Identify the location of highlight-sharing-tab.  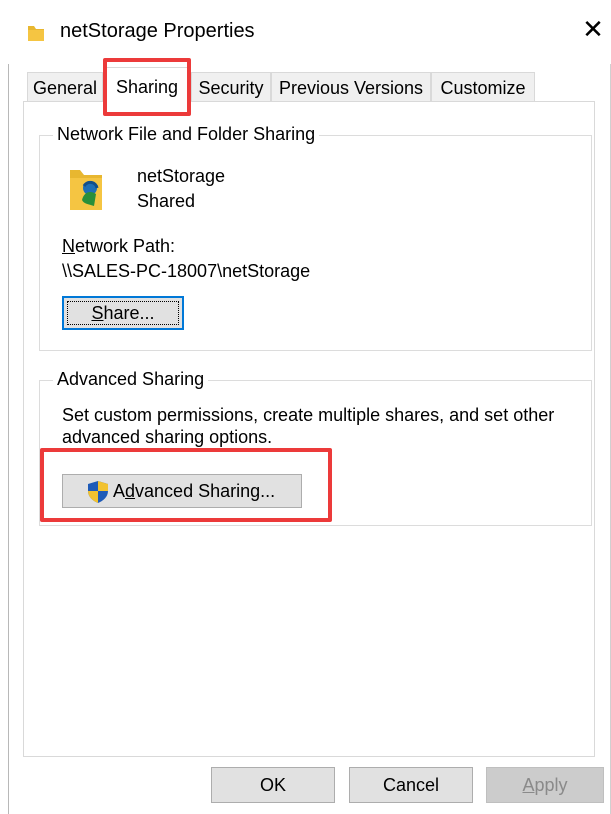
(147, 87).